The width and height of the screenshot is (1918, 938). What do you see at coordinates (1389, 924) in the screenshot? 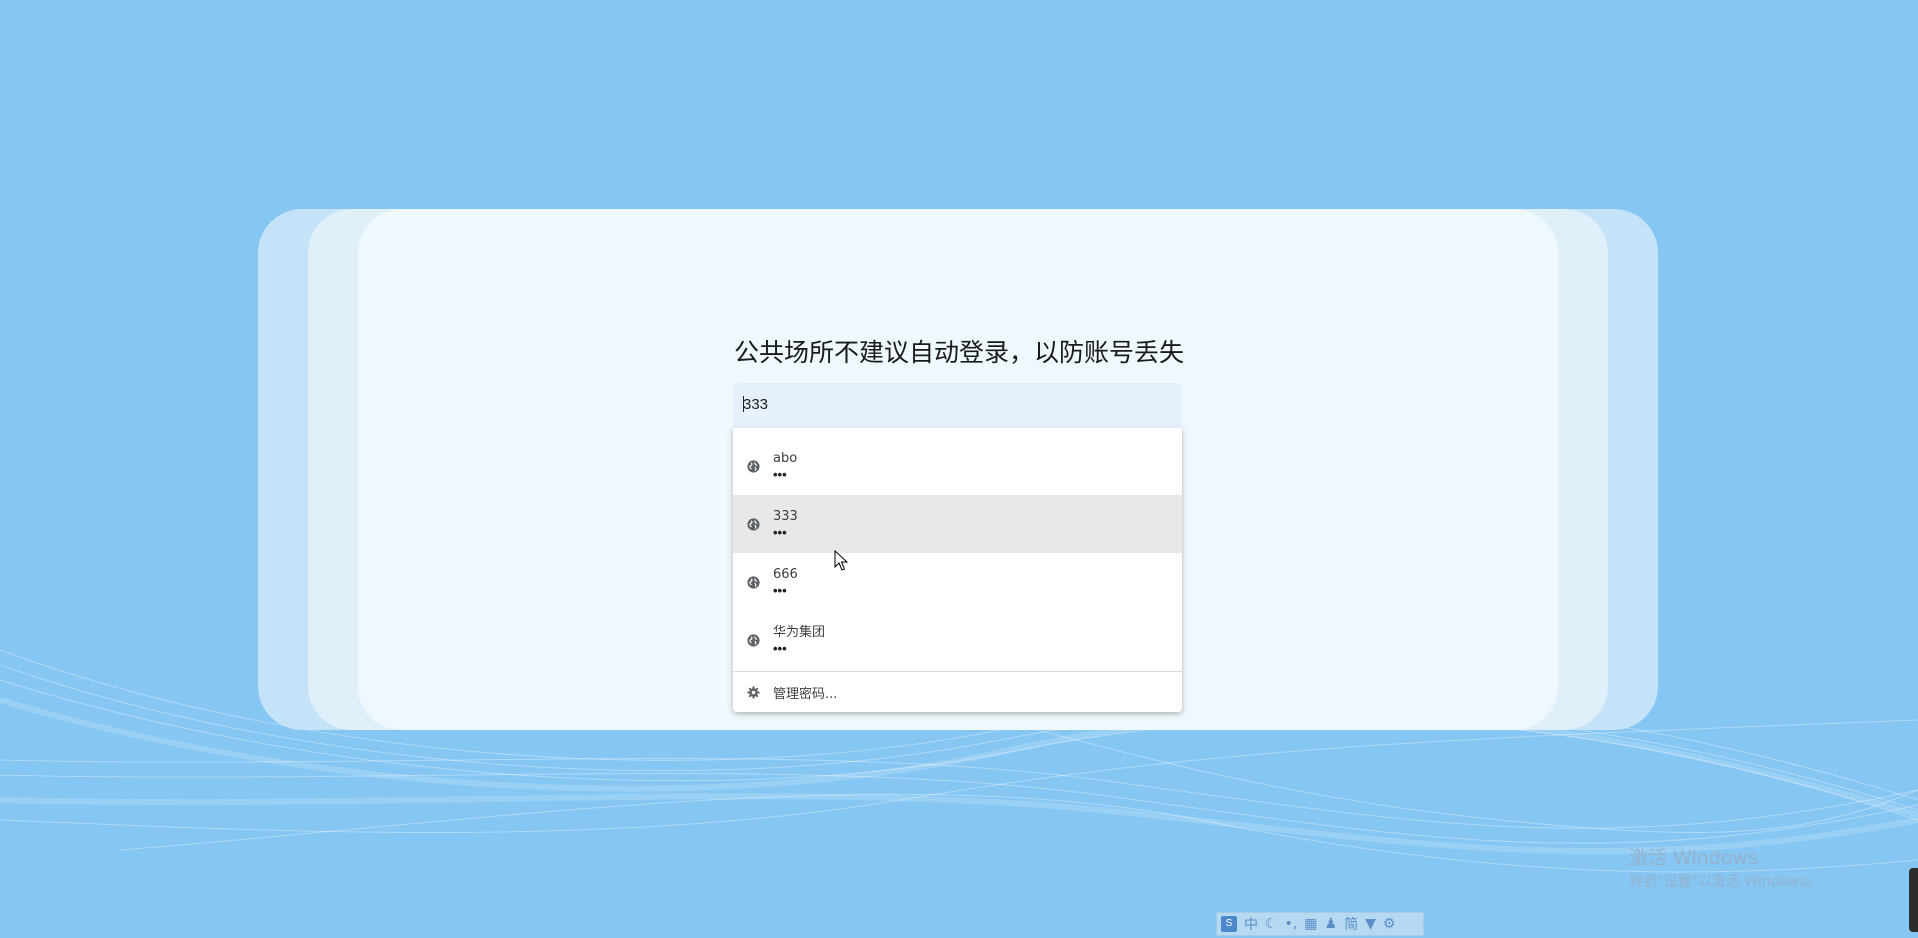
I see `settings-icon: ⚙` at bounding box center [1389, 924].